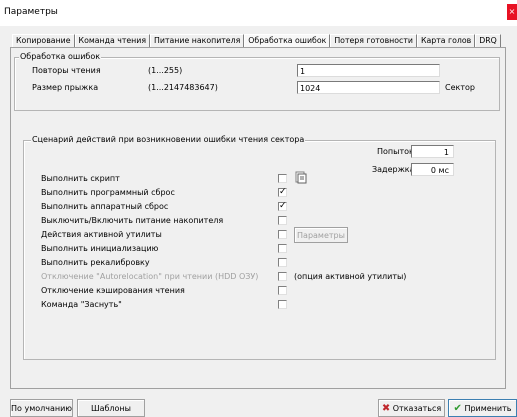  What do you see at coordinates (105, 206) in the screenshot?
I see `option-hard-reset-label: Выполнить аппаратный сброс` at bounding box center [105, 206].